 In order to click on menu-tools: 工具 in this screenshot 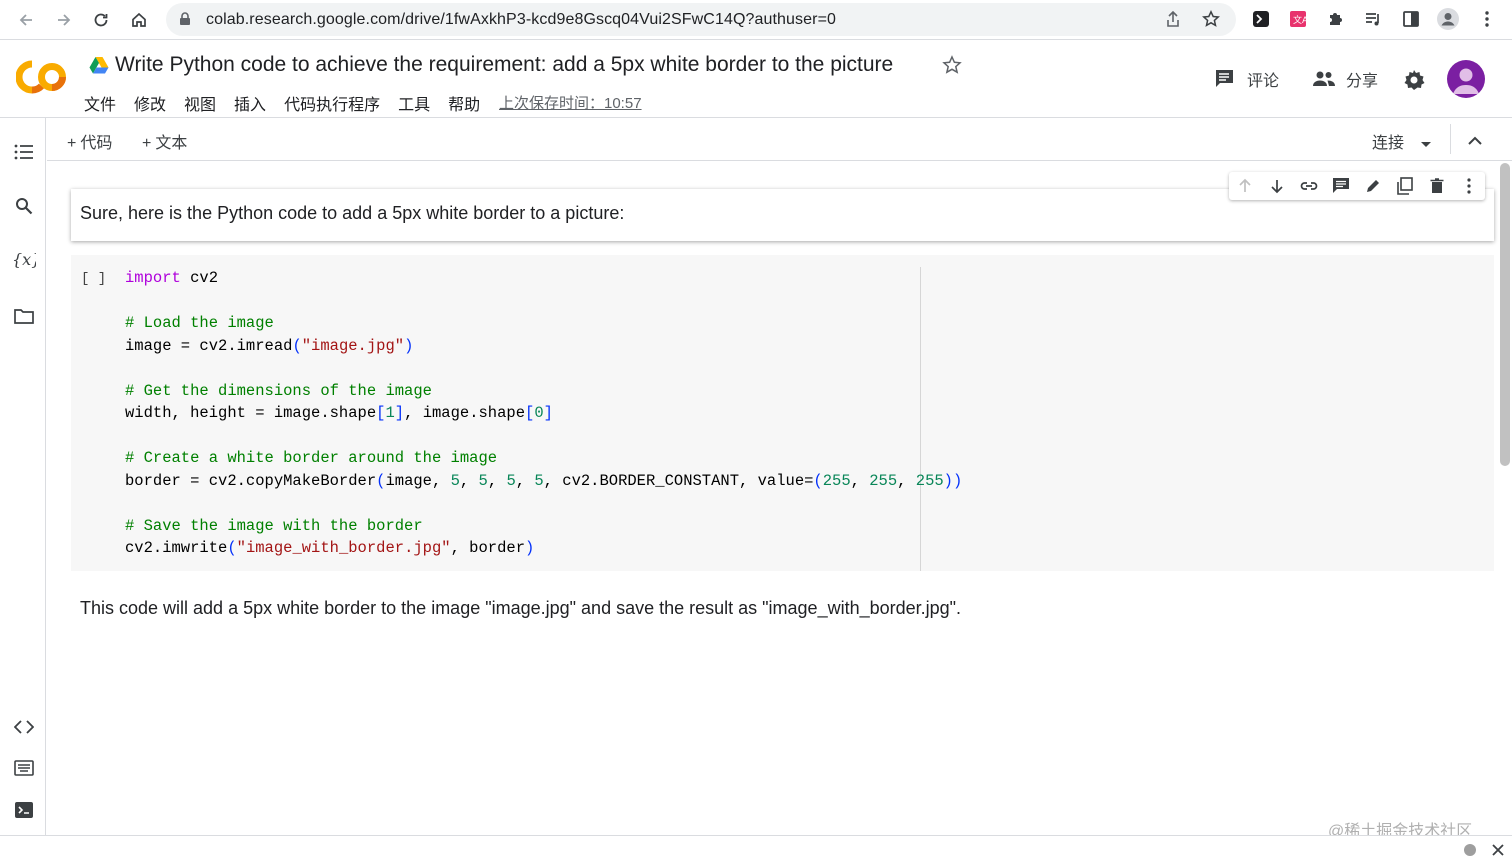, I will do `click(414, 103)`.